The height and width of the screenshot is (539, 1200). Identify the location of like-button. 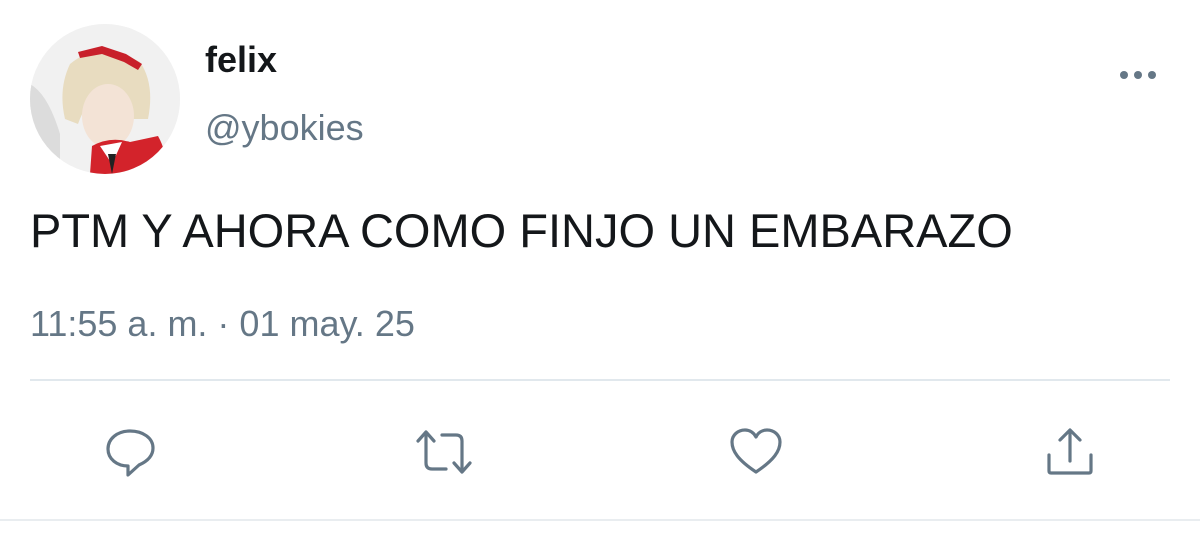
(756, 452).